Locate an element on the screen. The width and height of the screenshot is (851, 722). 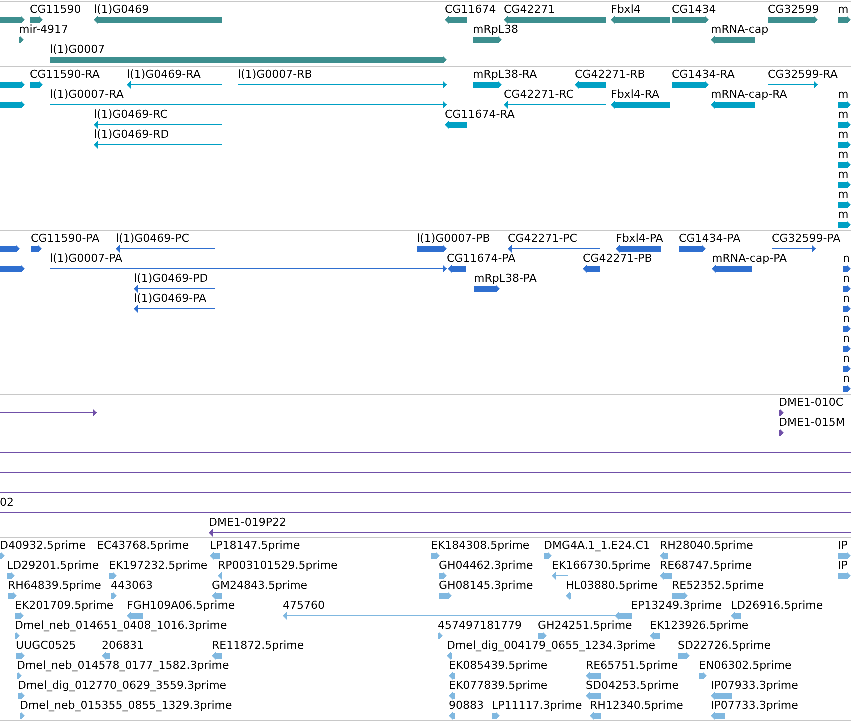
feature-label: CG42271-PB is located at coordinates (617, 259).